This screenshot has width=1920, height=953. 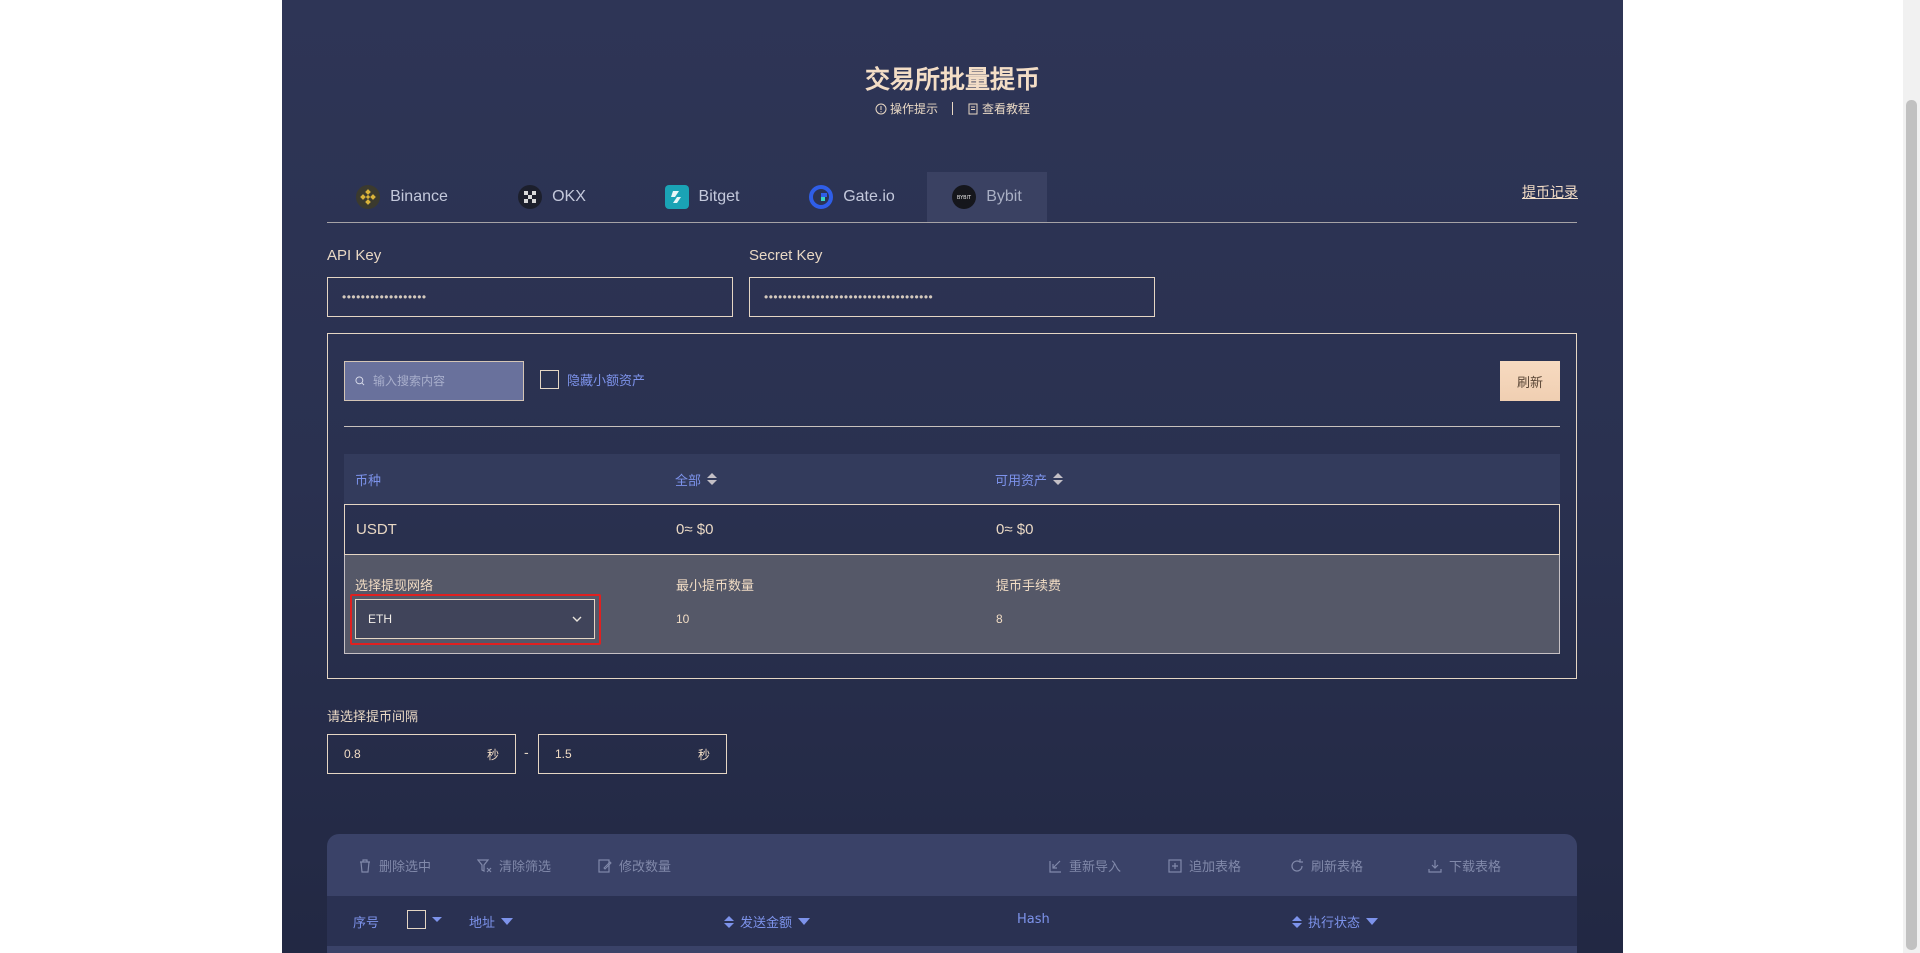 I want to click on gateio-icon, so click(x=821, y=197).